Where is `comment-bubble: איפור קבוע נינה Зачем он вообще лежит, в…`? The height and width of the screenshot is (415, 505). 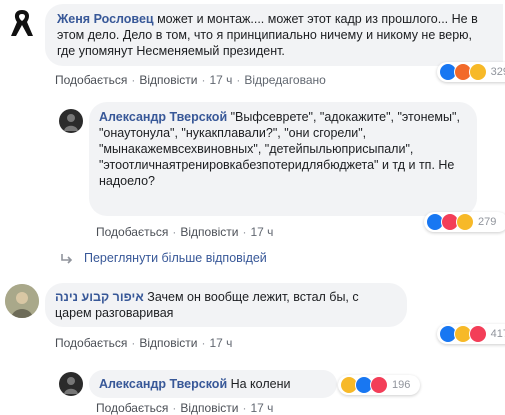
comment-bubble: איפור קבוע נינה Зачем он вообще лежит, в… is located at coordinates (226, 305).